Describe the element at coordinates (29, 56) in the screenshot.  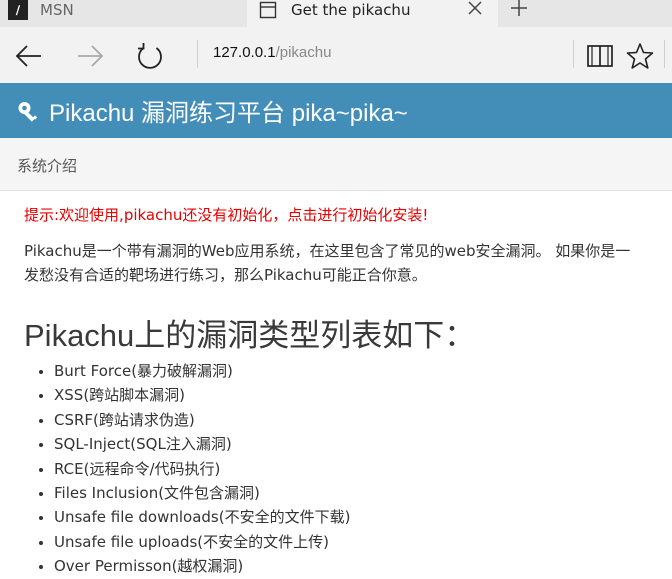
I see `back-arrow-icon` at that location.